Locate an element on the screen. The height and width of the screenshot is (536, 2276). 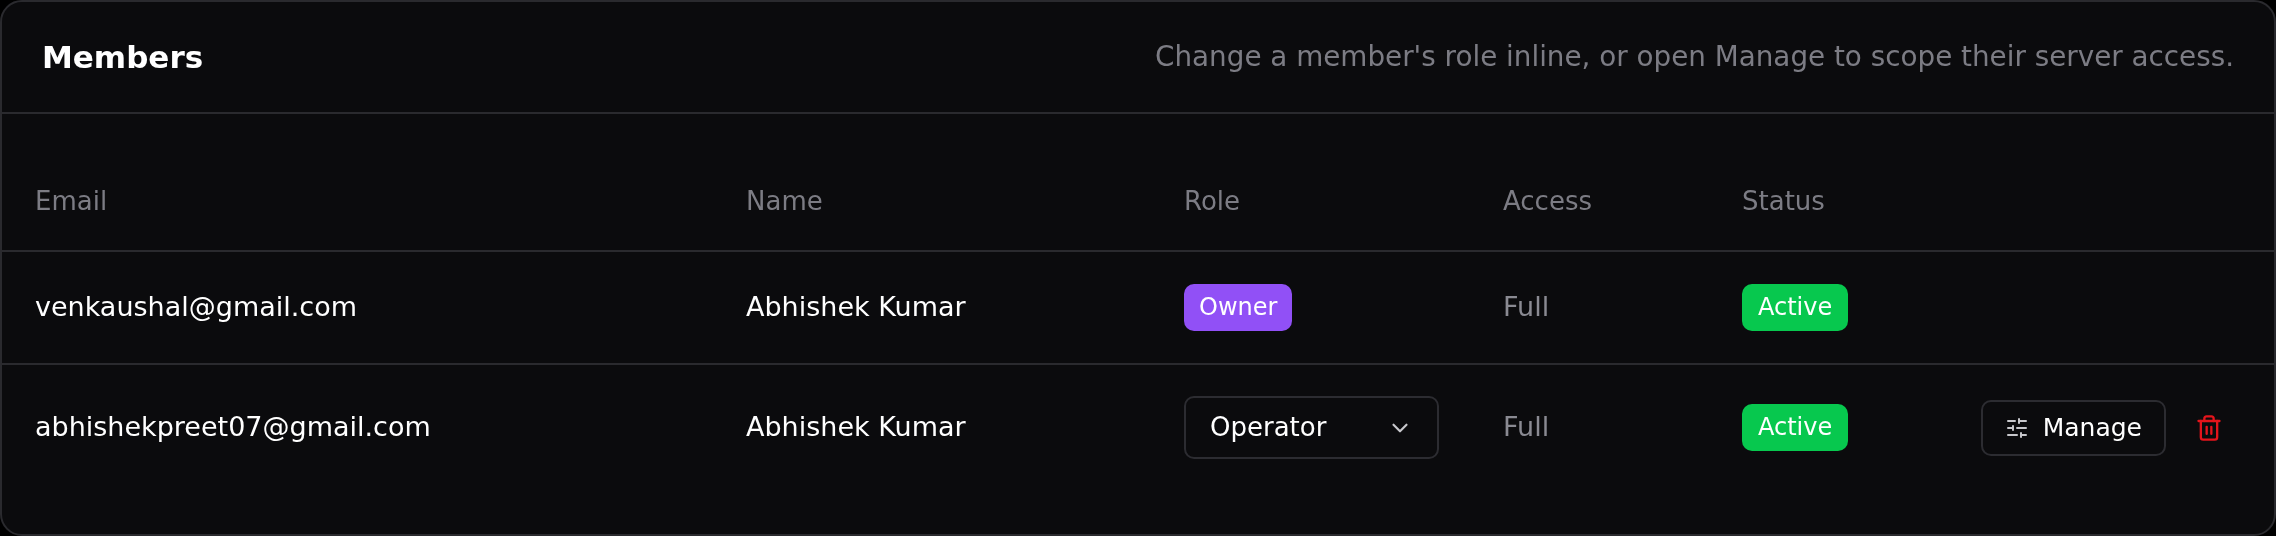
column-header: Name is located at coordinates (785, 201).